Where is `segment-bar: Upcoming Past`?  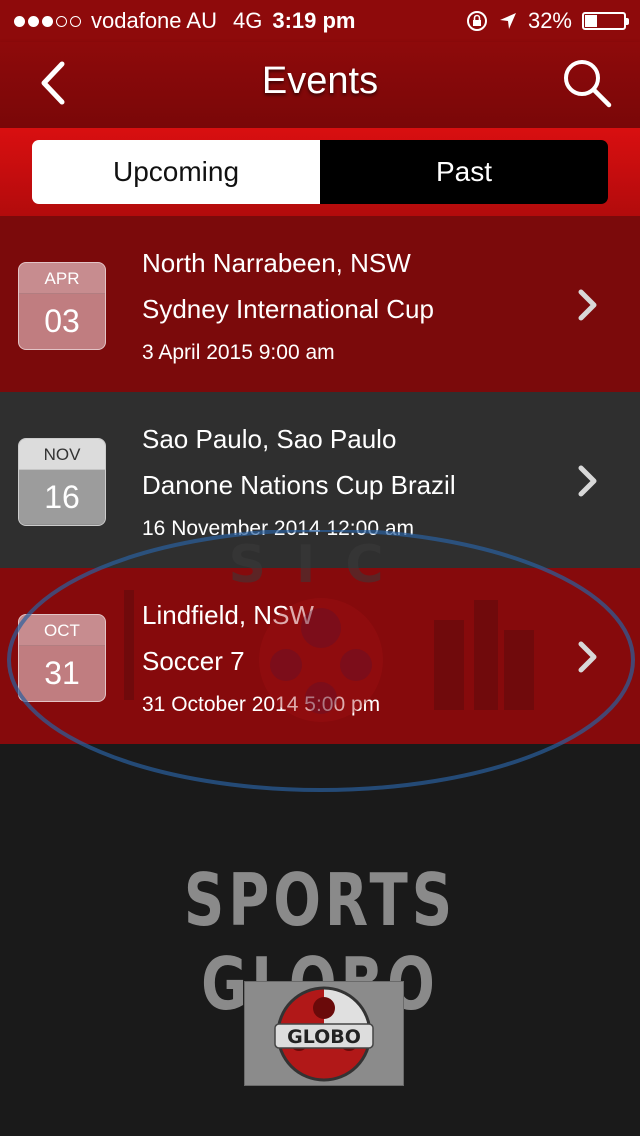 segment-bar: Upcoming Past is located at coordinates (320, 172).